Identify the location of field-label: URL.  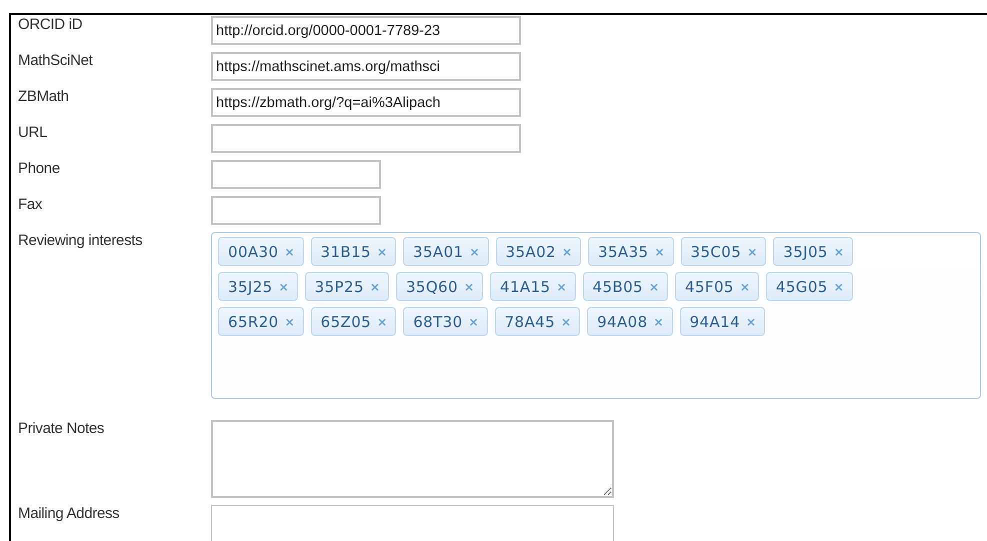
(33, 133).